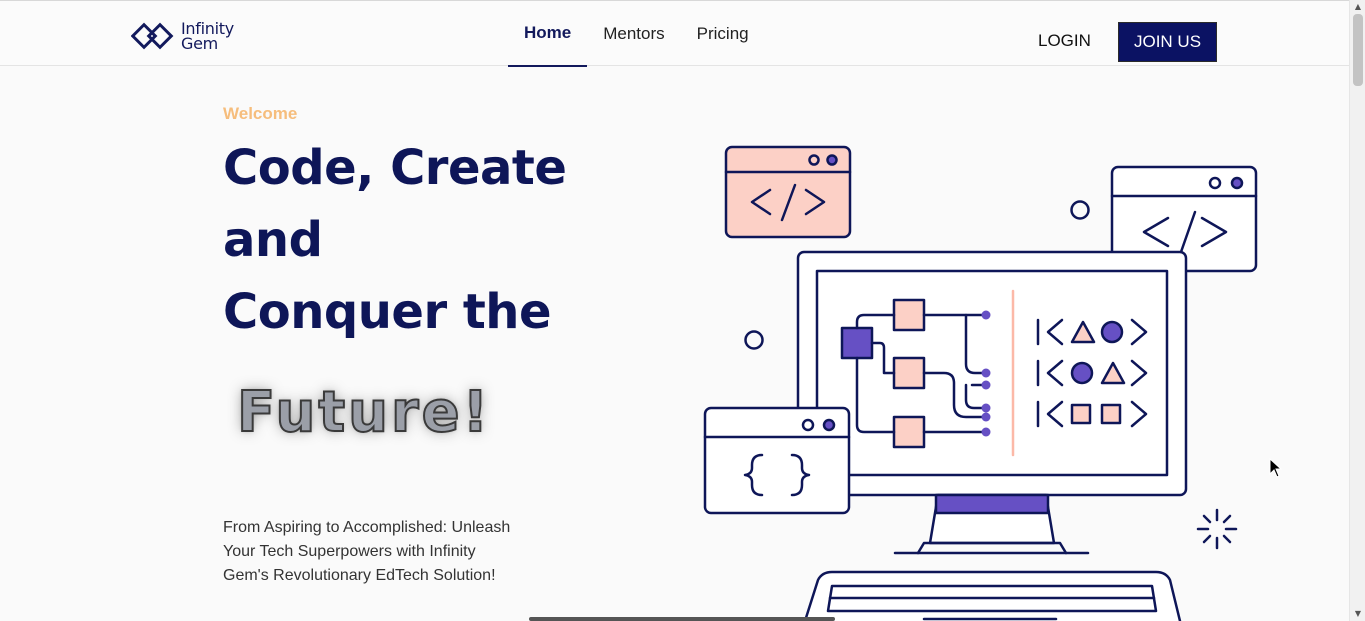 This screenshot has width=1365, height=621. What do you see at coordinates (777, 460) in the screenshot?
I see `code-braces-window-icon` at bounding box center [777, 460].